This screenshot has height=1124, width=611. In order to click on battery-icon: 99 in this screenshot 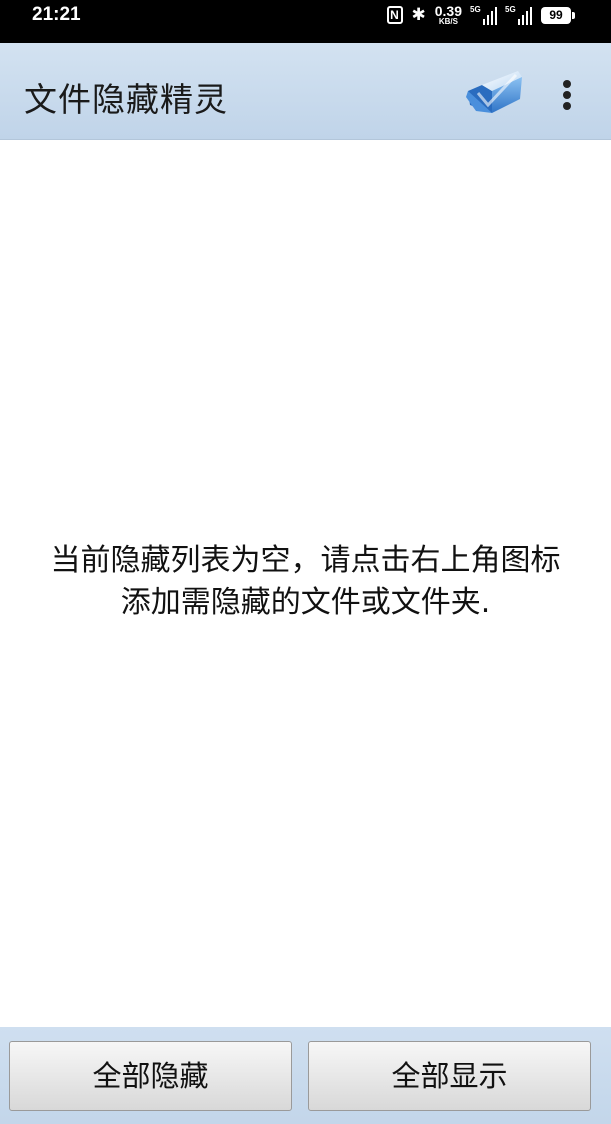, I will do `click(558, 15)`.